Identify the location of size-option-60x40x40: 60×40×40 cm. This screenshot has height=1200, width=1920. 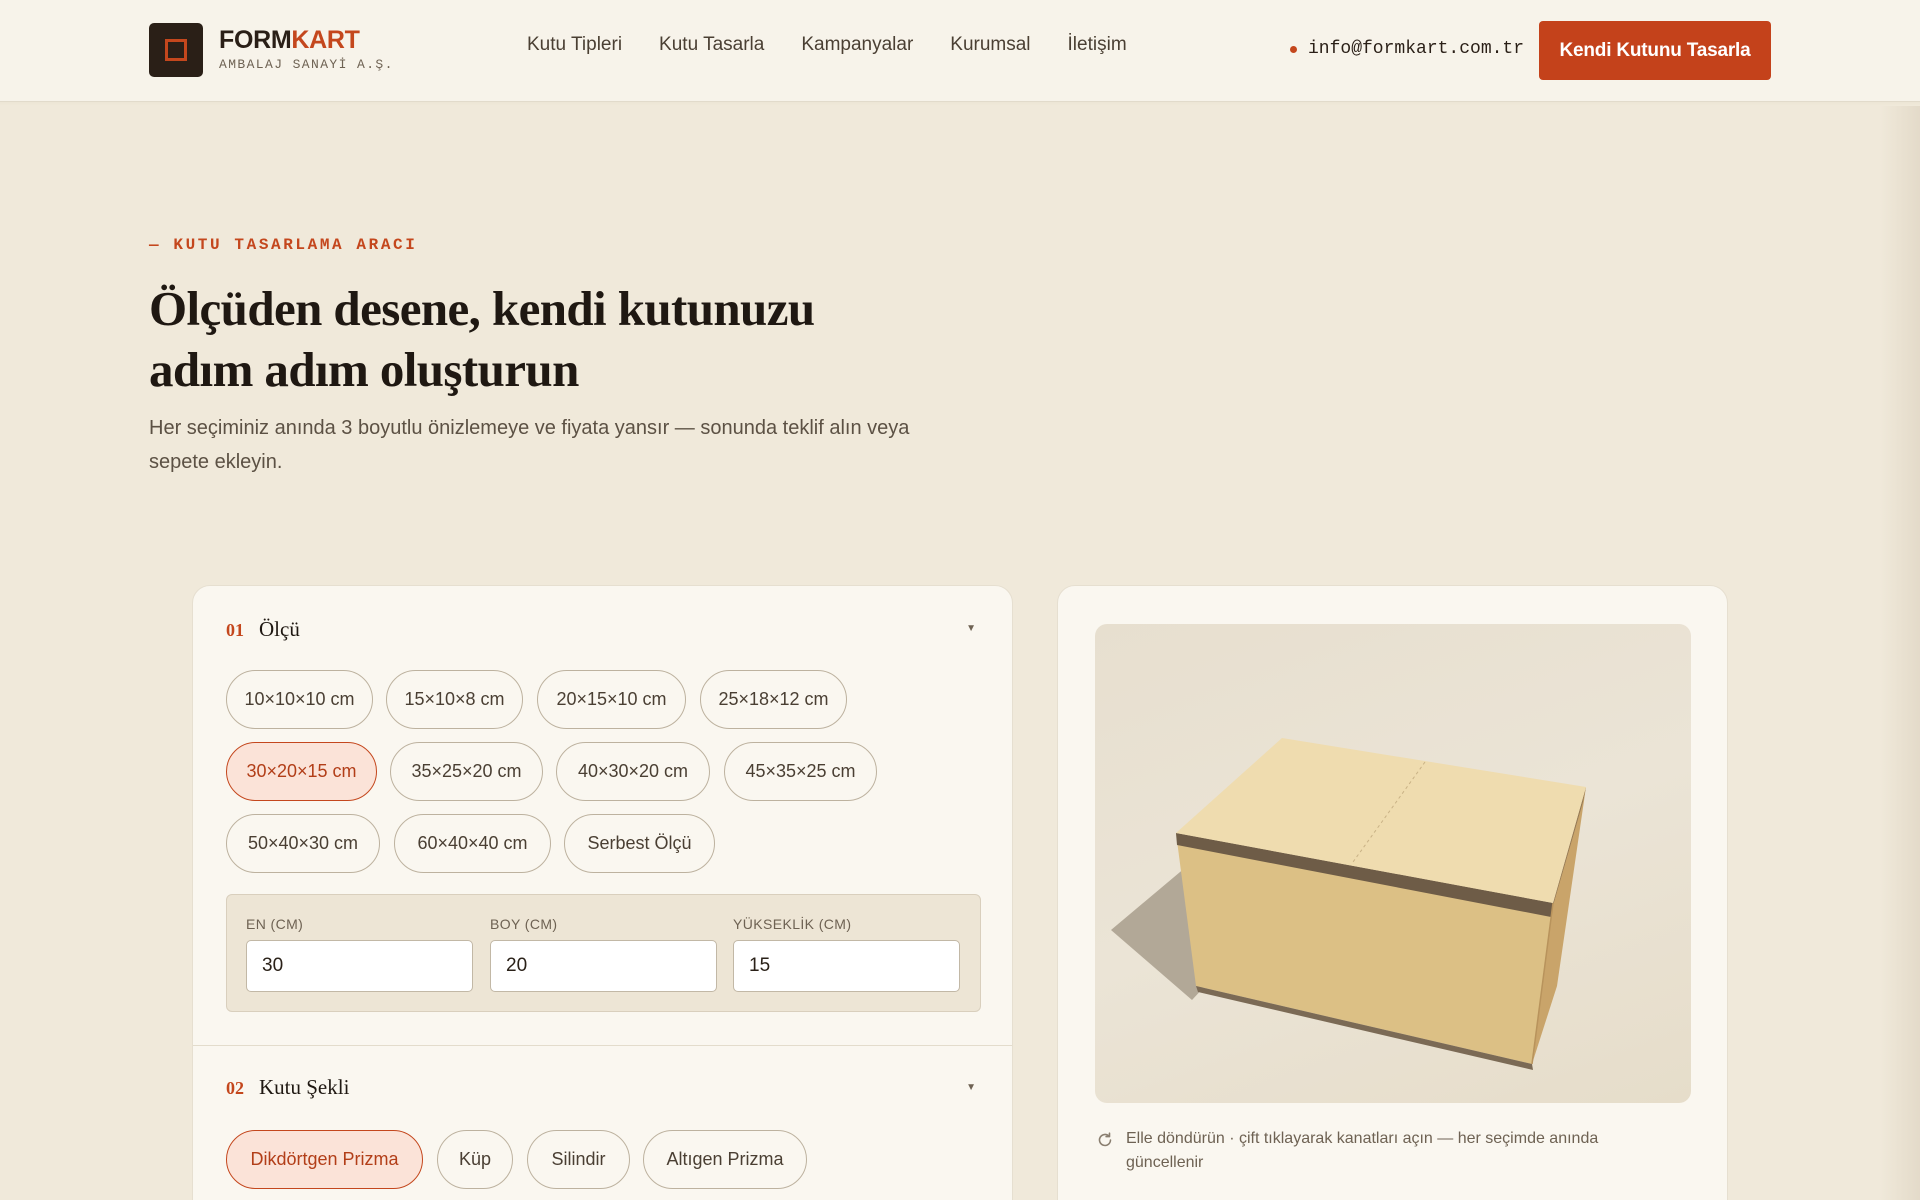
(472, 843).